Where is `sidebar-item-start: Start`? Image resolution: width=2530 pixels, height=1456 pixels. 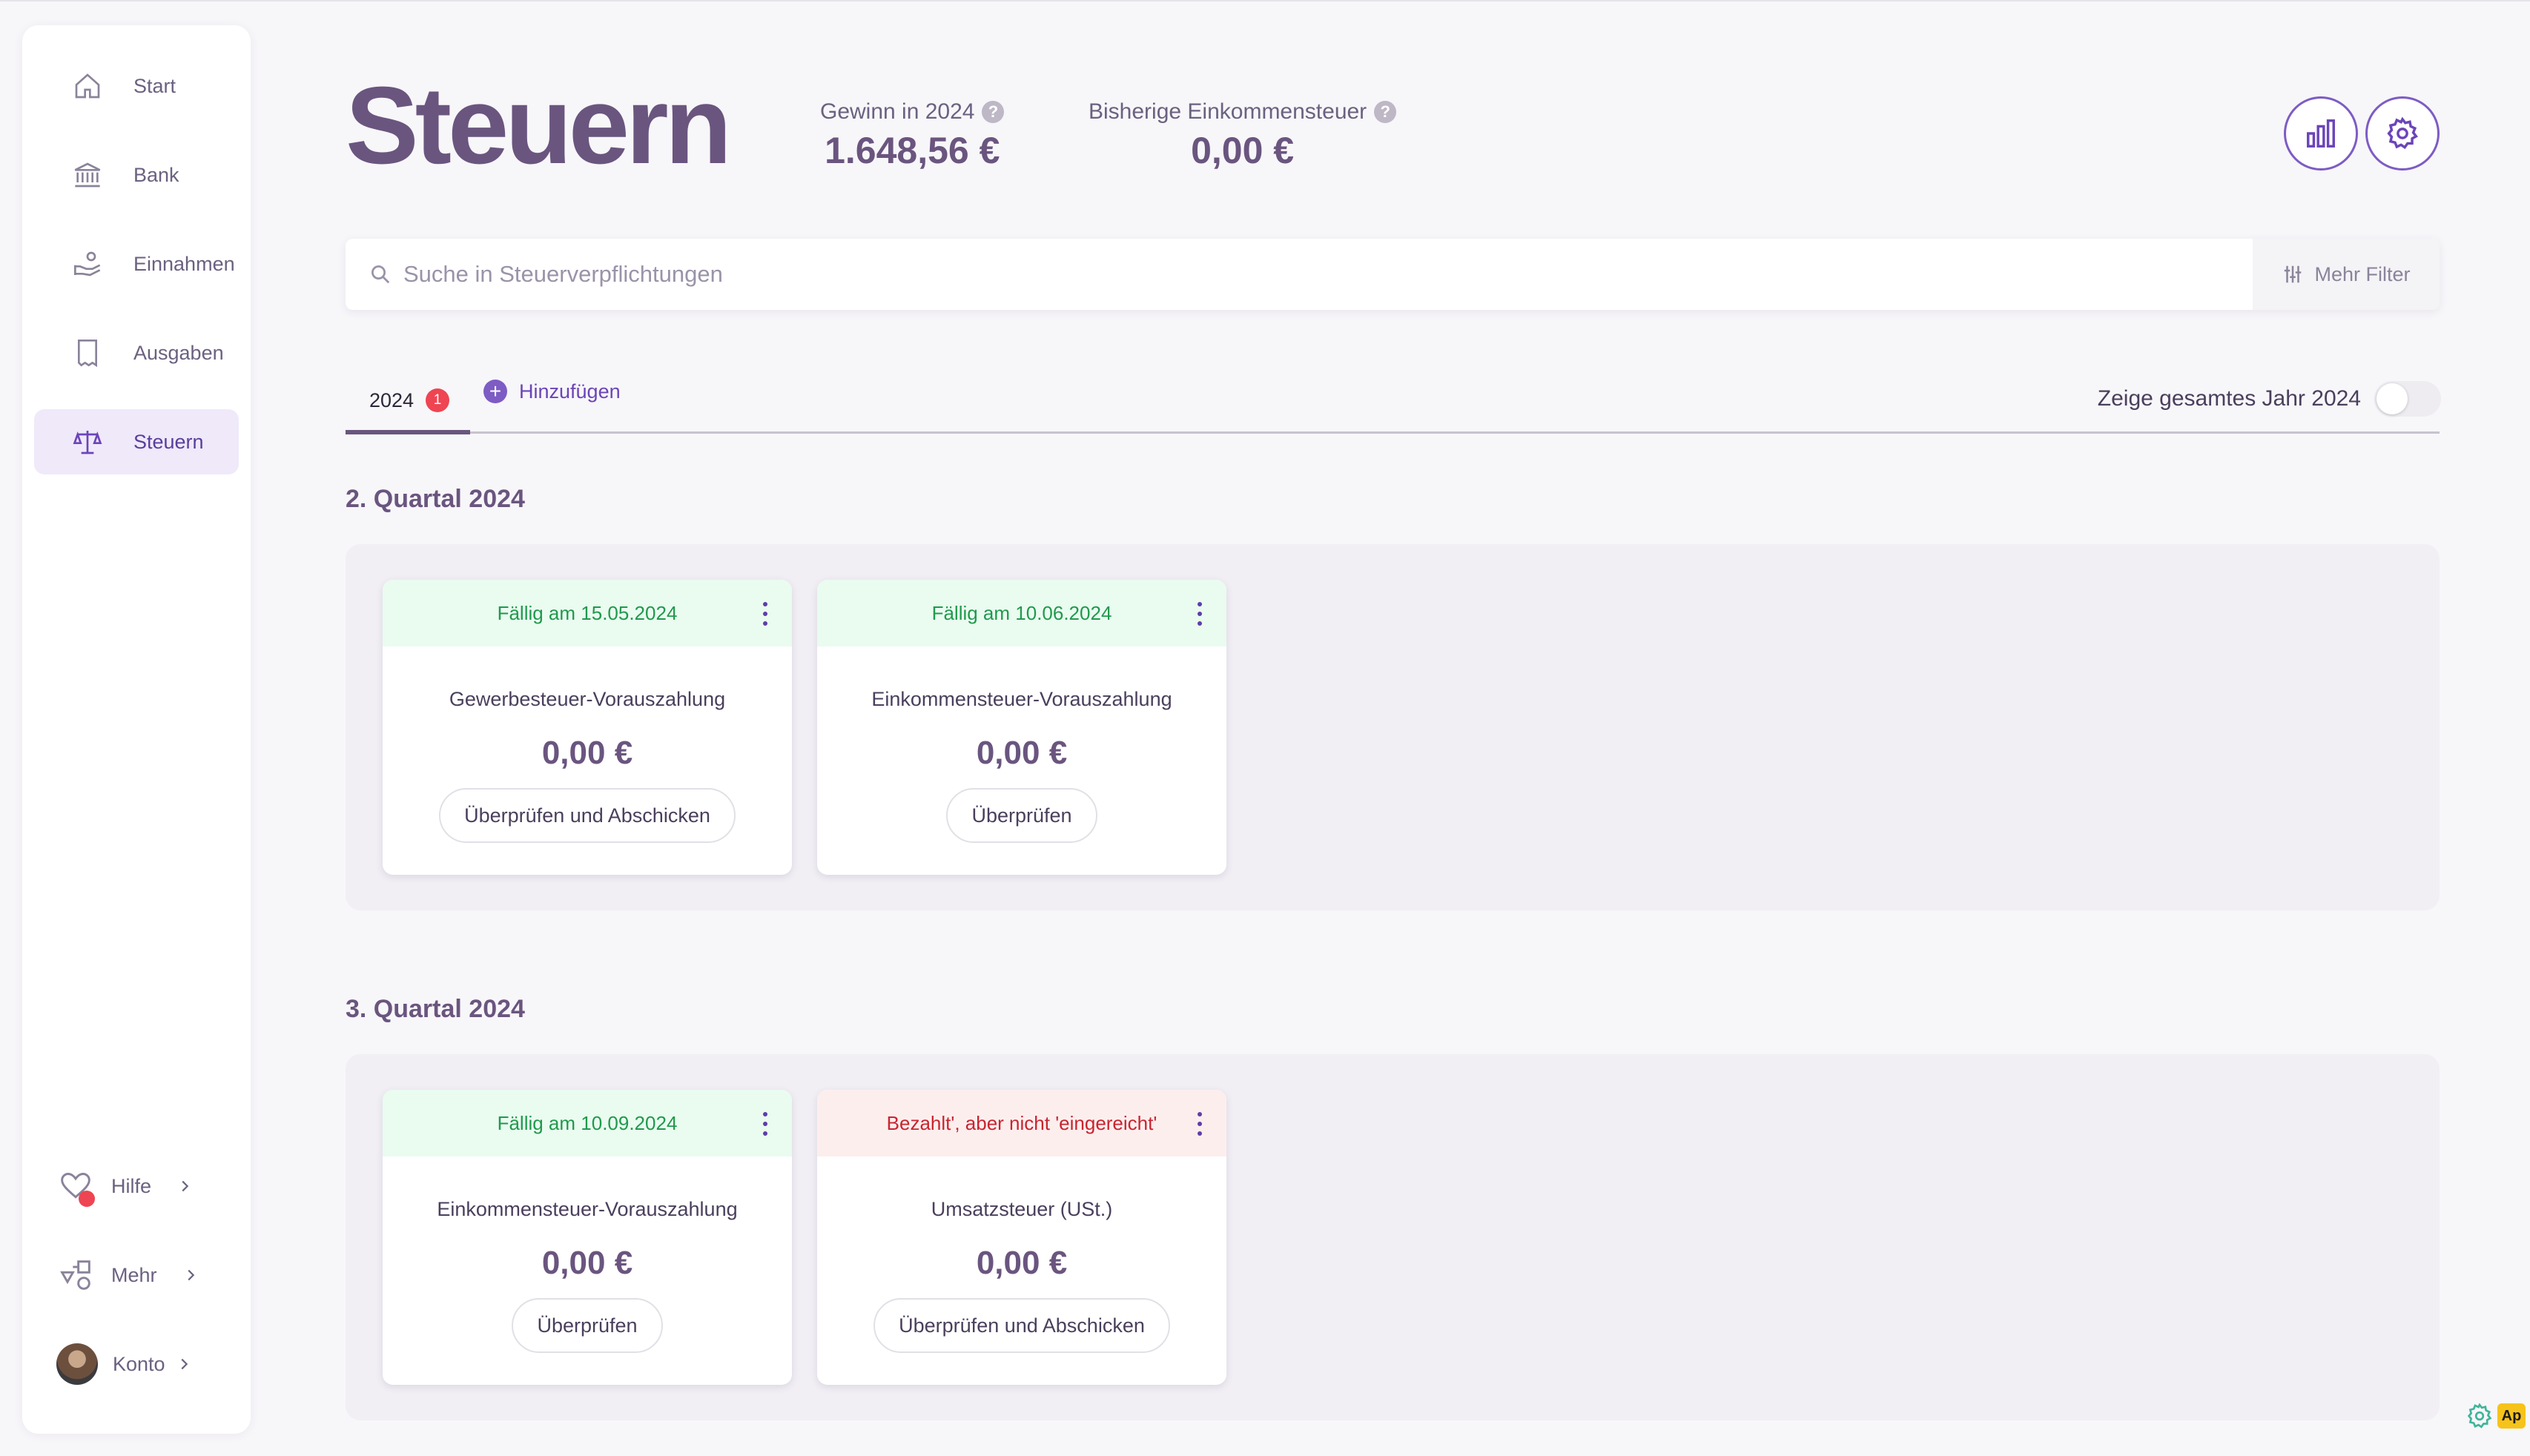
sidebar-item-start: Start is located at coordinates (136, 86).